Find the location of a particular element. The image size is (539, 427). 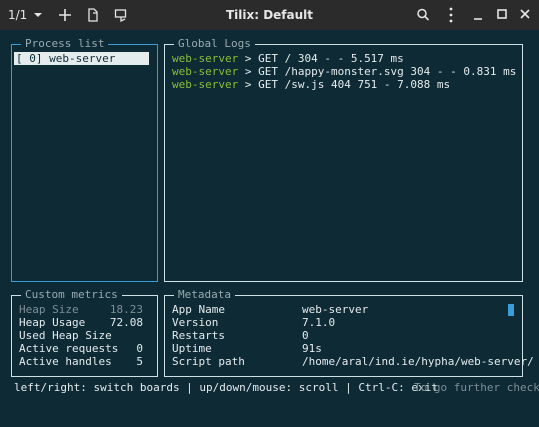

metadata-value: 0 is located at coordinates (305, 335).